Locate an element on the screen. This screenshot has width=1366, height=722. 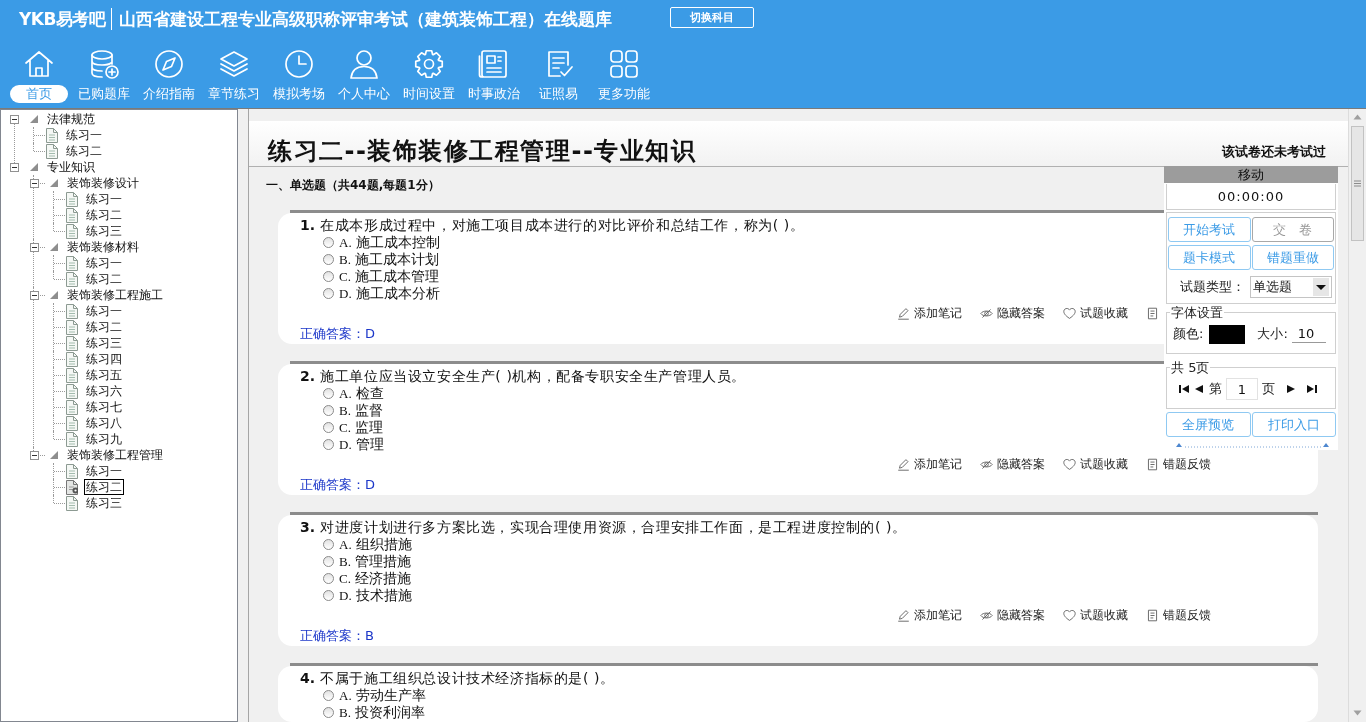
question-type-select: 单选题 is located at coordinates (1291, 287).